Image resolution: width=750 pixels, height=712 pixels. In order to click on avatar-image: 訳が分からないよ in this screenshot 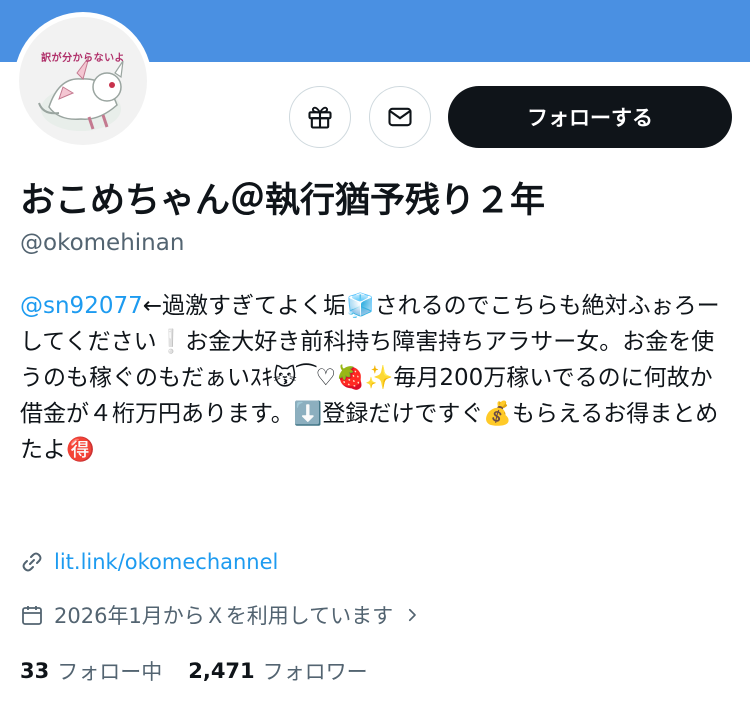, I will do `click(83, 81)`.